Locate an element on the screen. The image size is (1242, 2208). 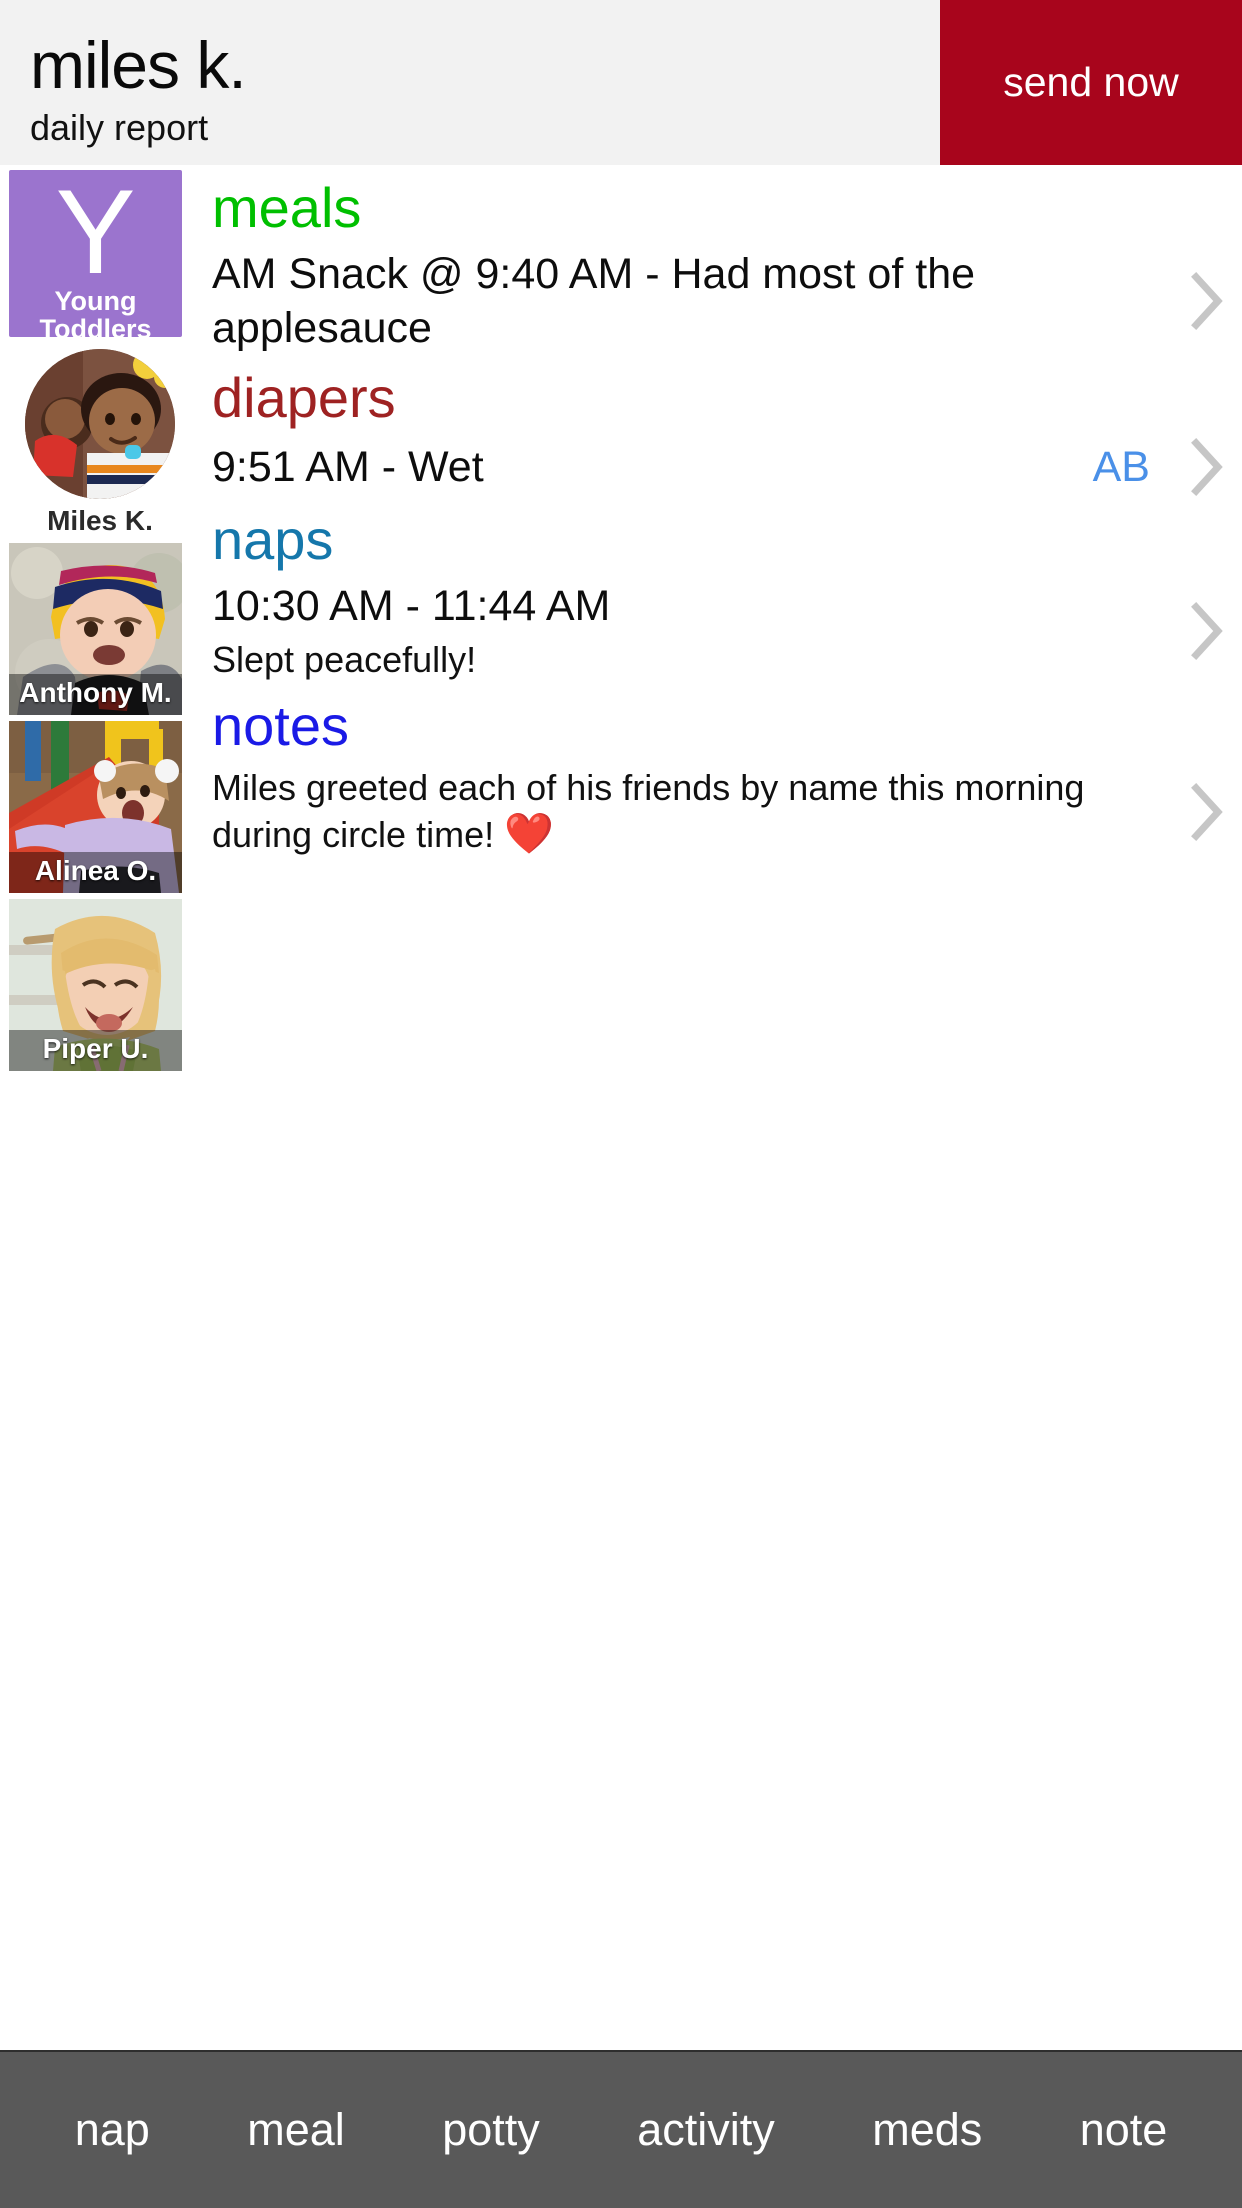
sidebar-item-miles-k: Miles K. is located at coordinates (100, 437).